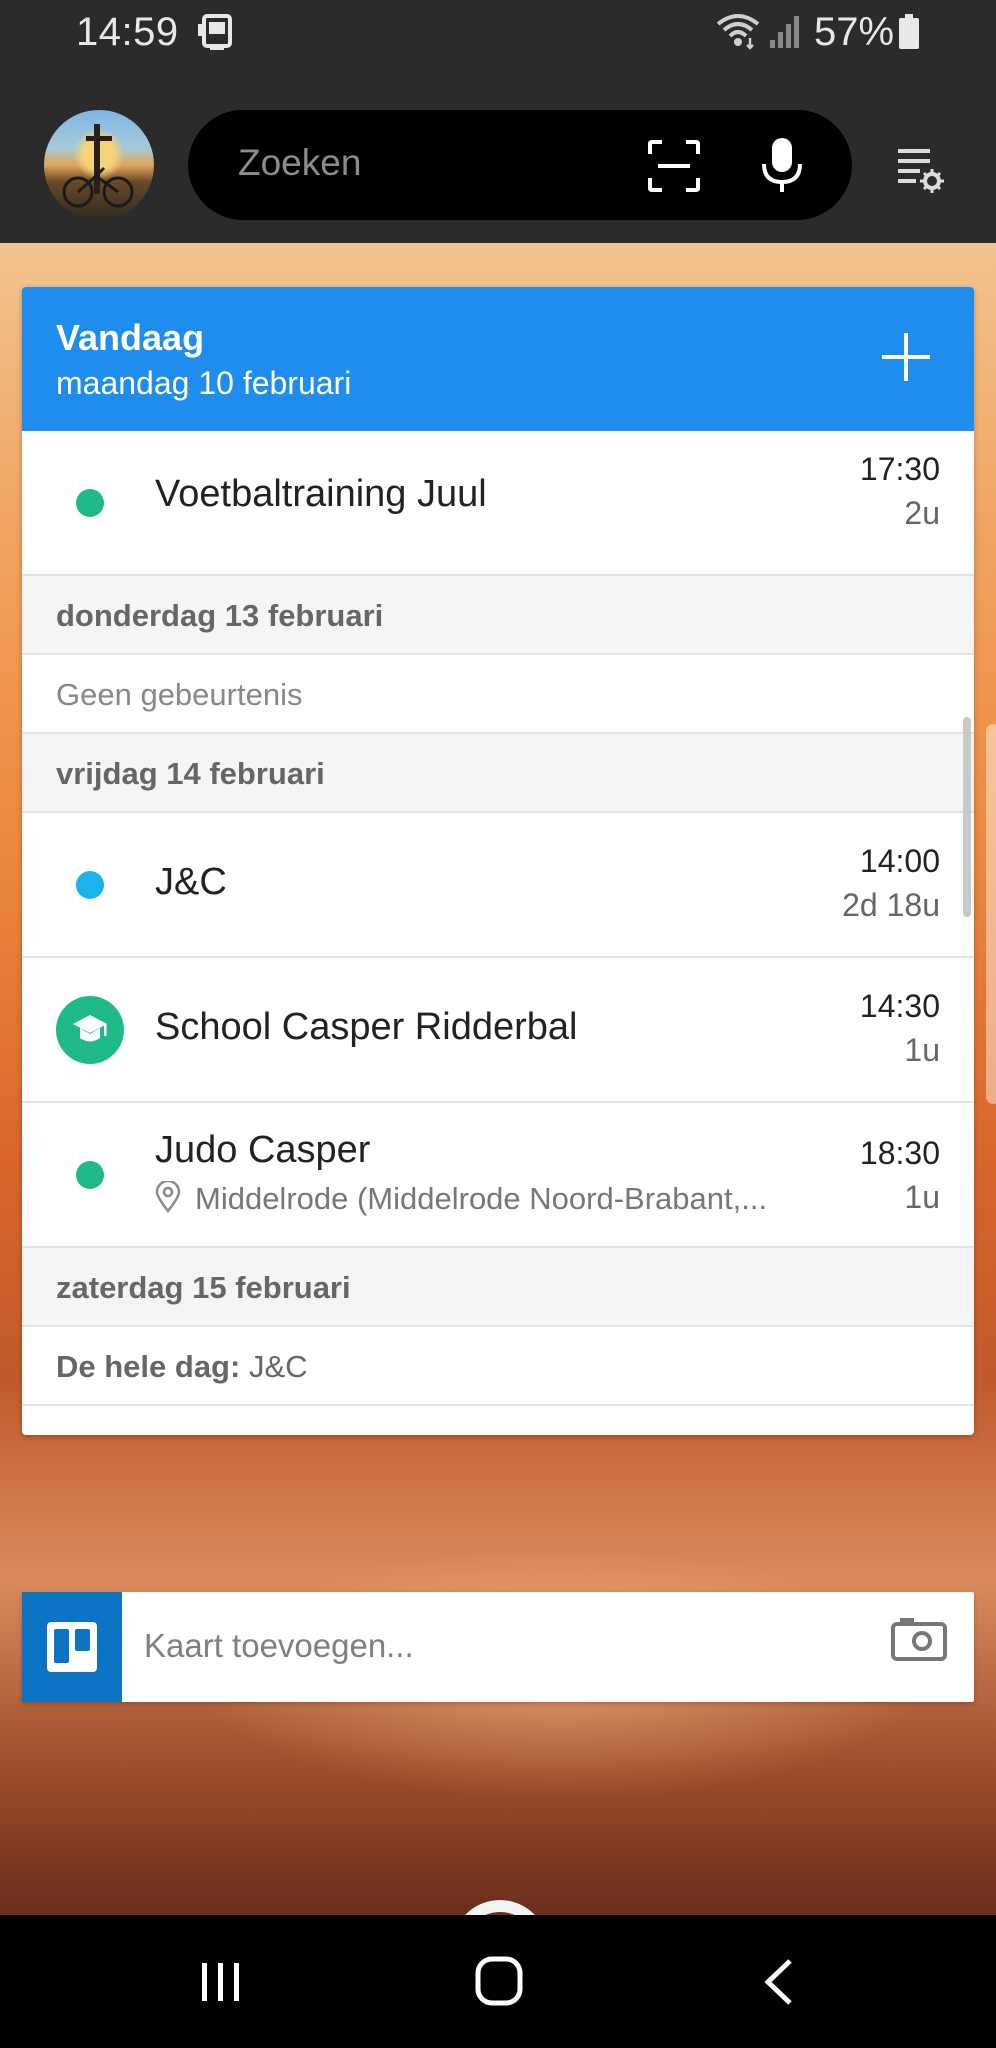  Describe the element at coordinates (854, 32) in the screenshot. I see `battery-percentage: 57%` at that location.